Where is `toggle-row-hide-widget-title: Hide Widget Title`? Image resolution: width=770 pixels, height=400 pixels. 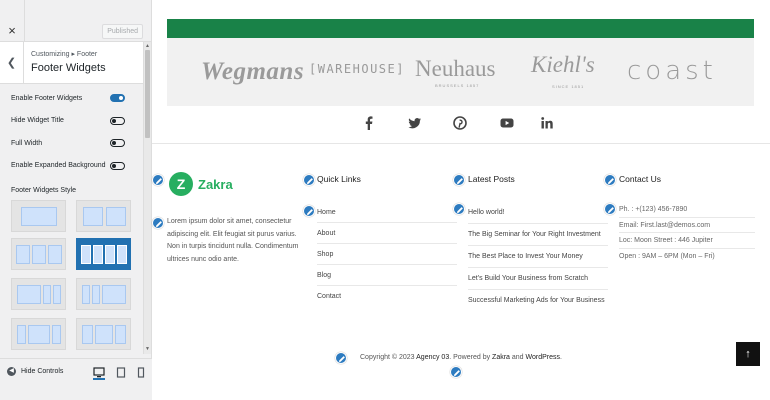 toggle-row-hide-widget-title: Hide Widget Title is located at coordinates (72, 121).